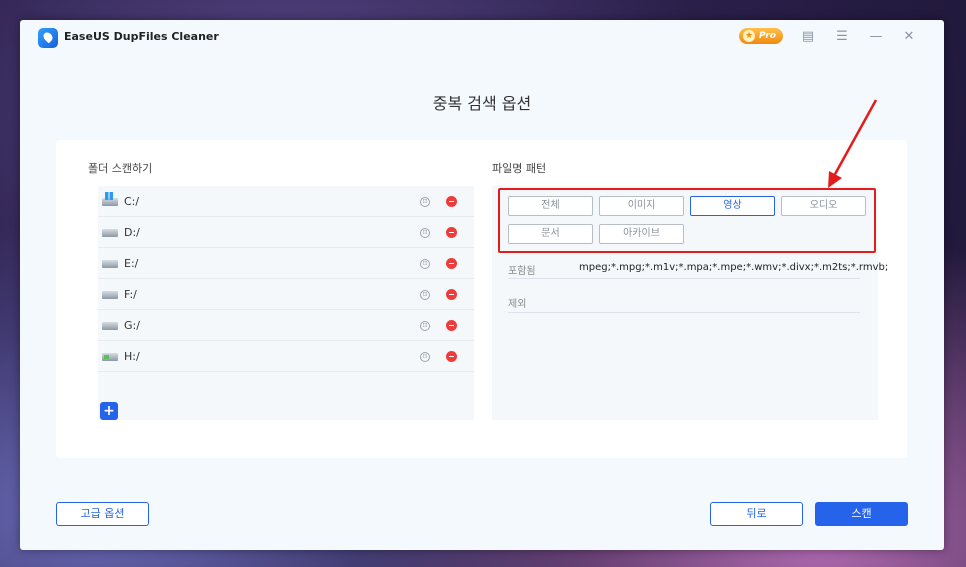 This screenshot has height=567, width=966. What do you see at coordinates (853, 143) in the screenshot?
I see `red-arrow-annotation` at bounding box center [853, 143].